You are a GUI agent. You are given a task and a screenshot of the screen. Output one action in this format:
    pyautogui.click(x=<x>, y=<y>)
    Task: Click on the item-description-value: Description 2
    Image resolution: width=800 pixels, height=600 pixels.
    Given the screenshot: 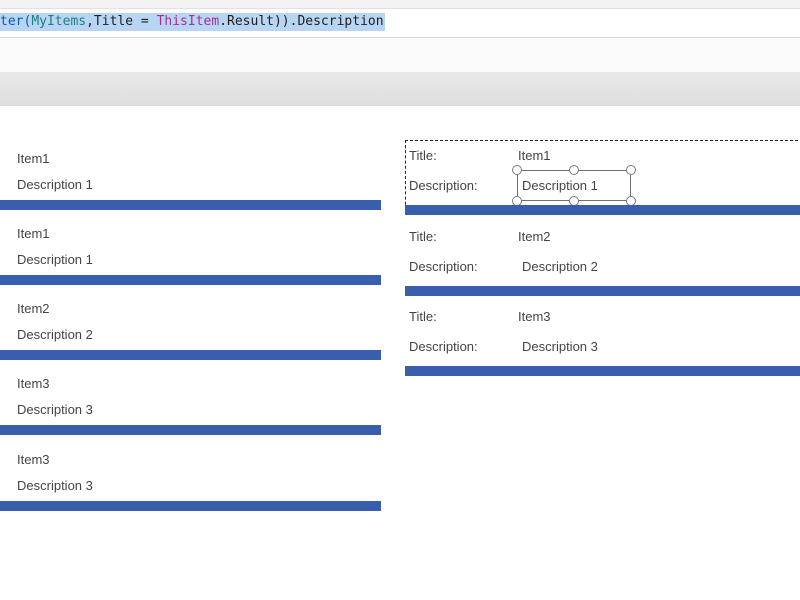 What is the action you would take?
    pyautogui.click(x=560, y=266)
    